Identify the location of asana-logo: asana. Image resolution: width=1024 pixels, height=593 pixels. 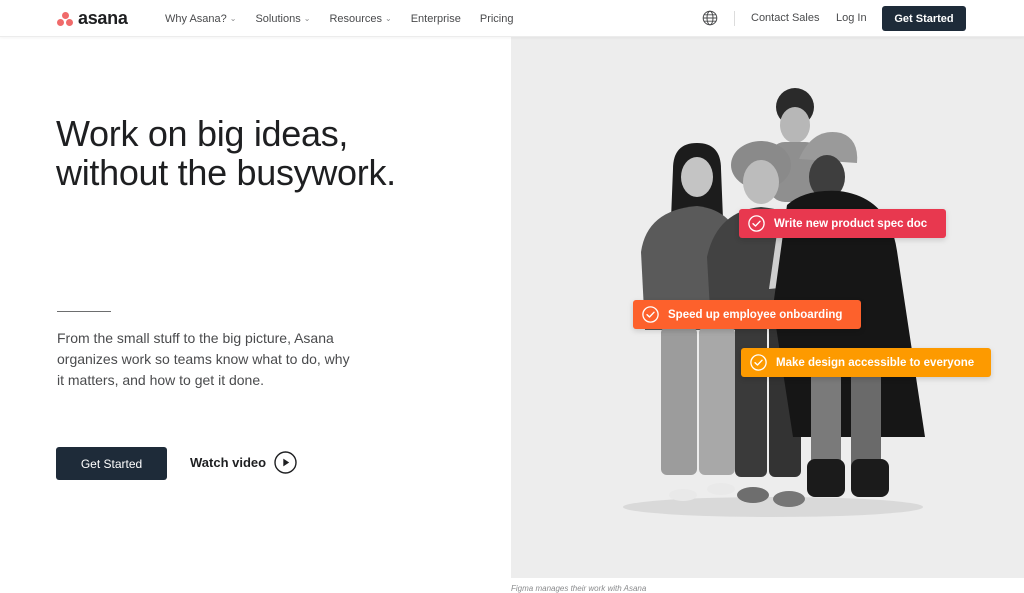
(92, 18).